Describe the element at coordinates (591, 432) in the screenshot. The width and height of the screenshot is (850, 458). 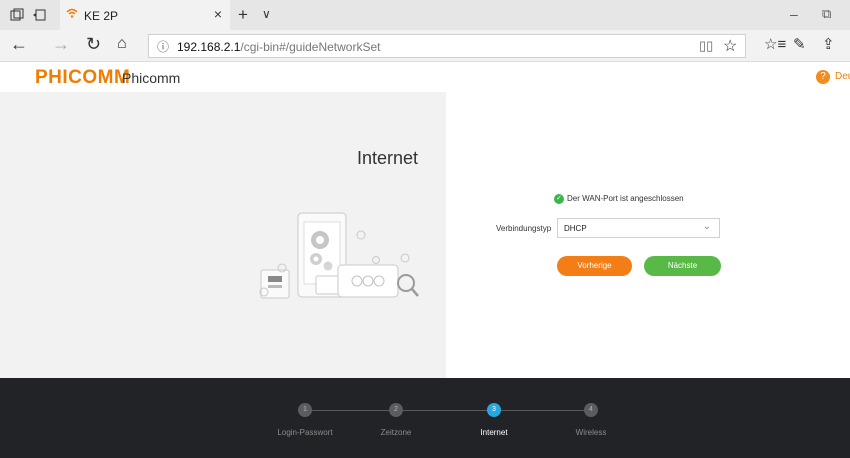
I see `step-label-4: Wireless` at that location.